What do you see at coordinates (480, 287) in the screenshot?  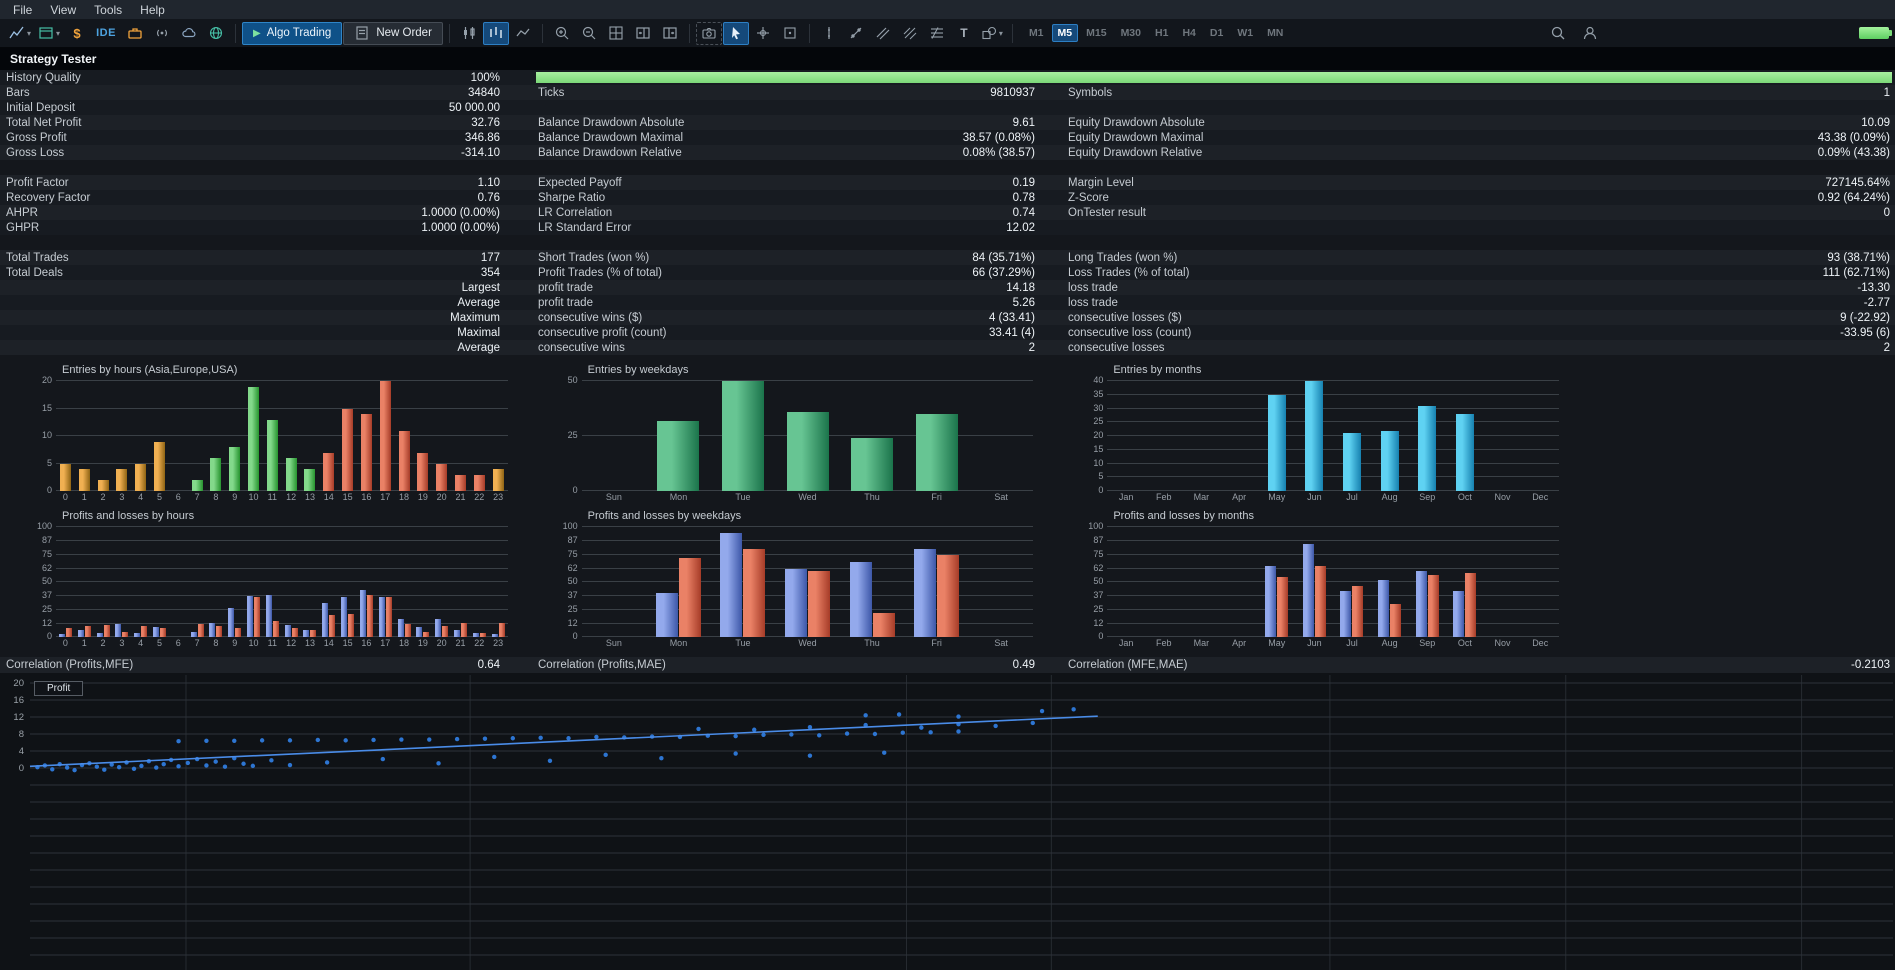 I see `stats-value: Largest` at bounding box center [480, 287].